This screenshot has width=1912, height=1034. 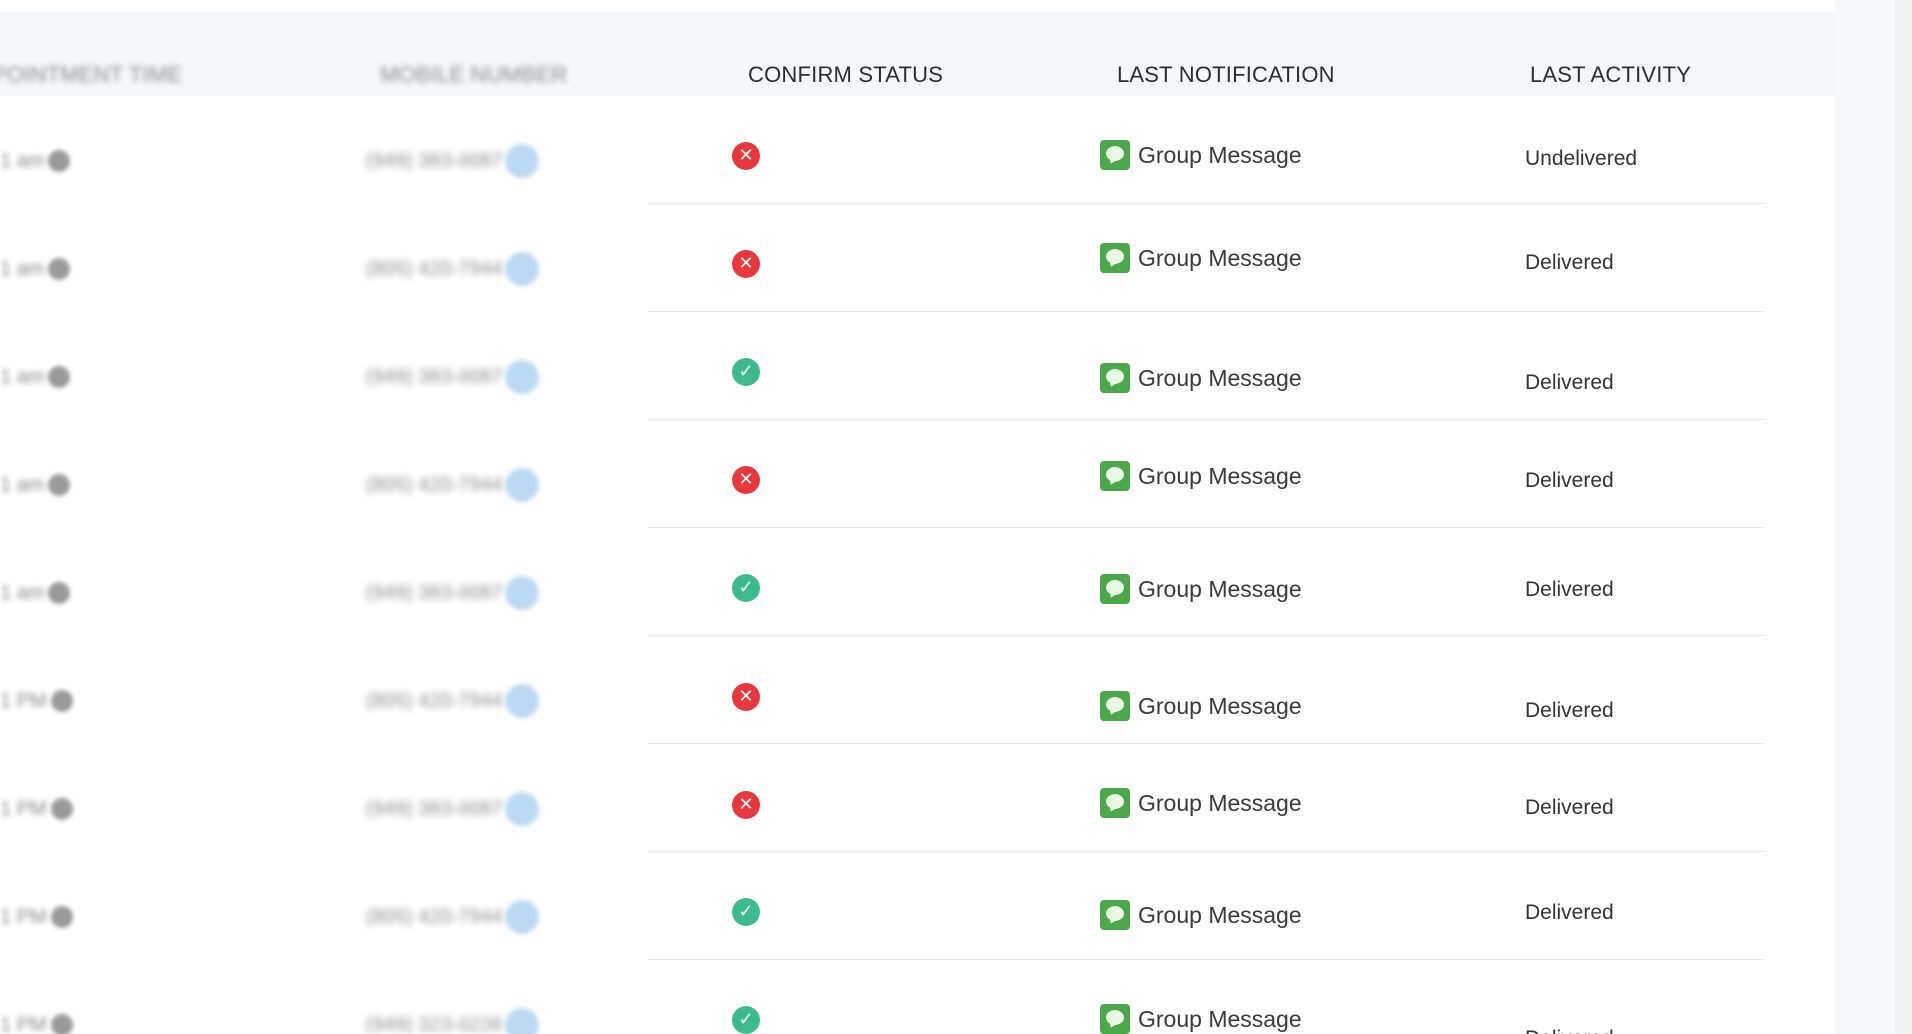 I want to click on header-last-activity: LAST ACTIVITY, so click(x=1610, y=75).